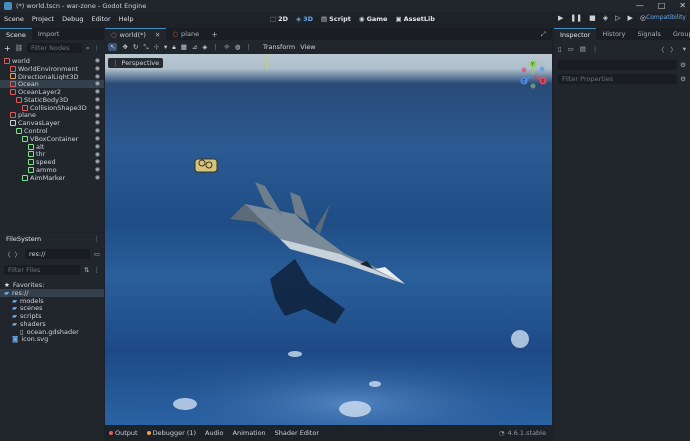  I want to click on list-select-icon: ▾, so click(165, 47).